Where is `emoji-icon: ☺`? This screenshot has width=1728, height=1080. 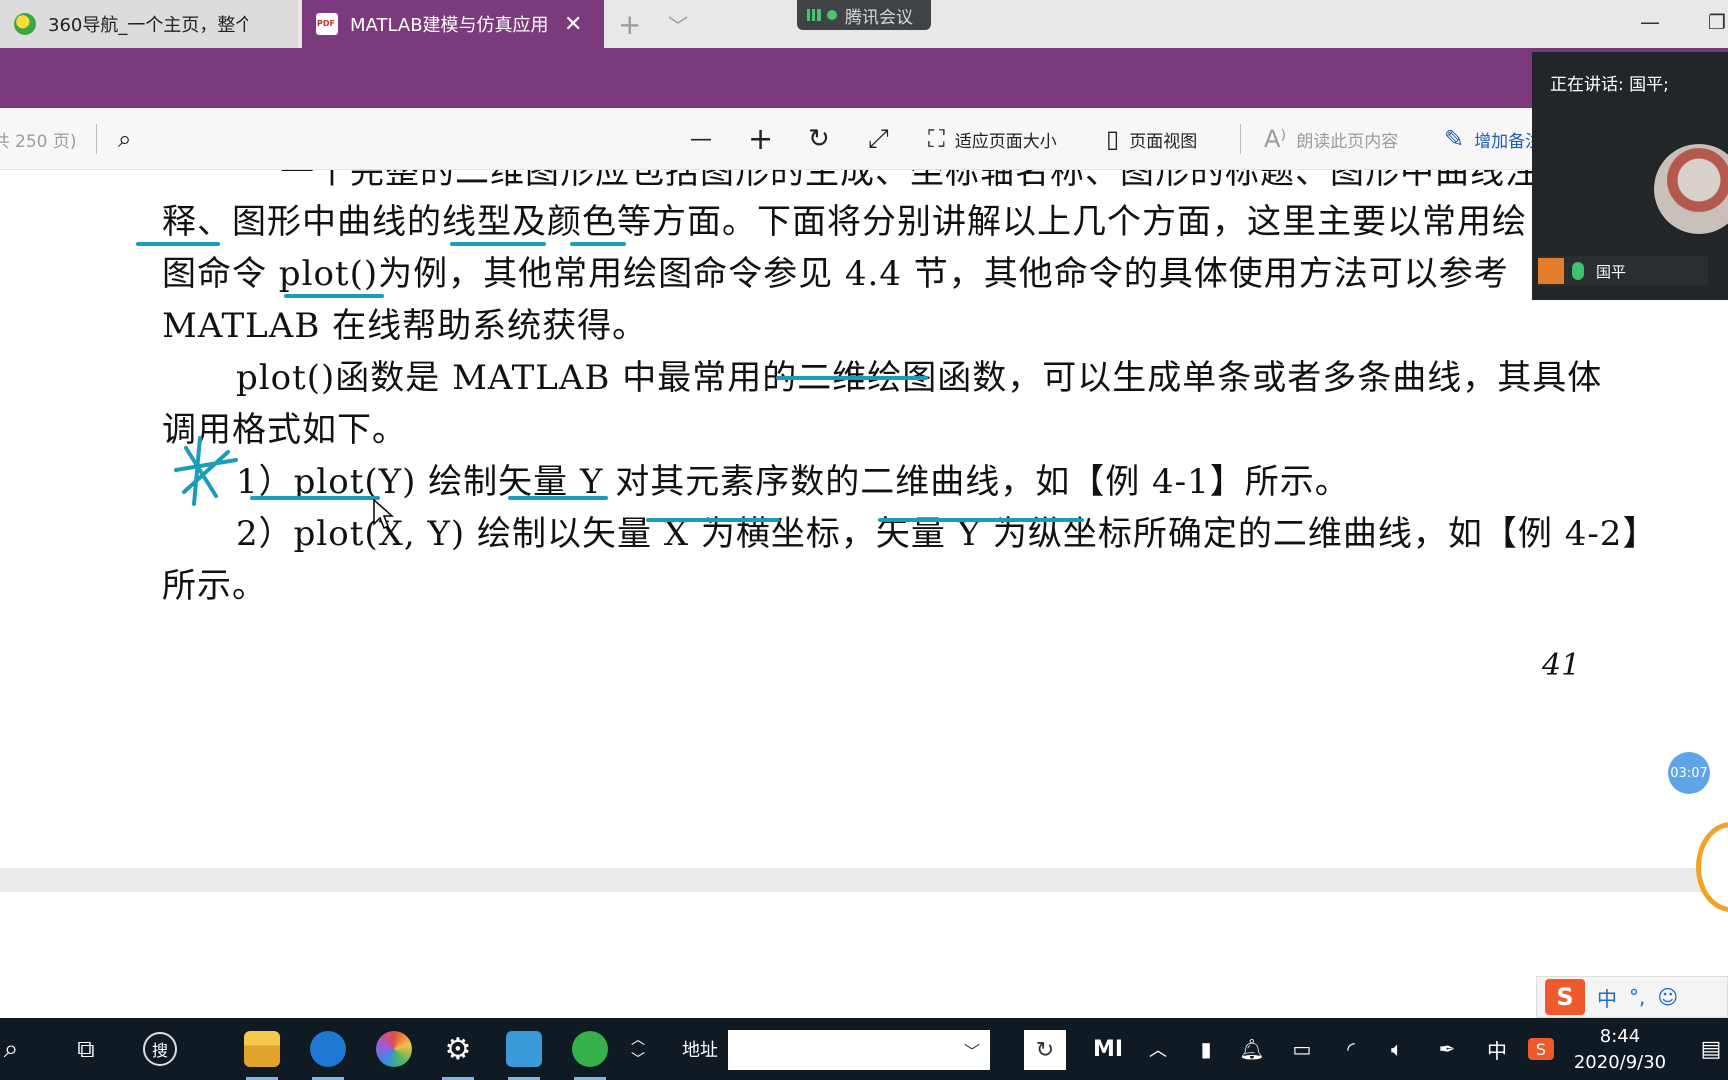 emoji-icon: ☺ is located at coordinates (1667, 997).